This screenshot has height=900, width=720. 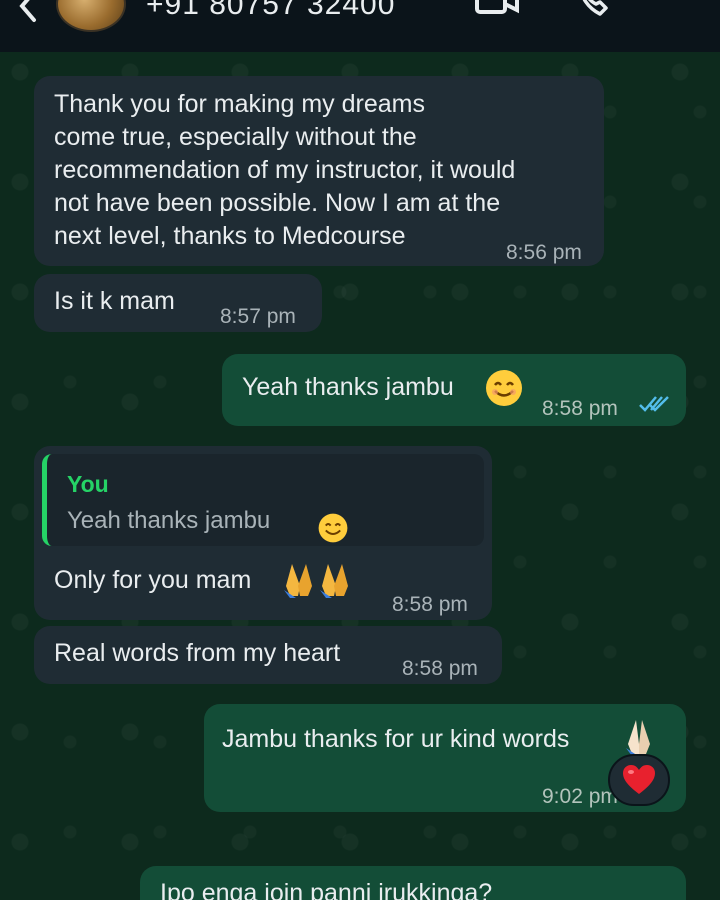 I want to click on avatar, so click(x=91, y=16).